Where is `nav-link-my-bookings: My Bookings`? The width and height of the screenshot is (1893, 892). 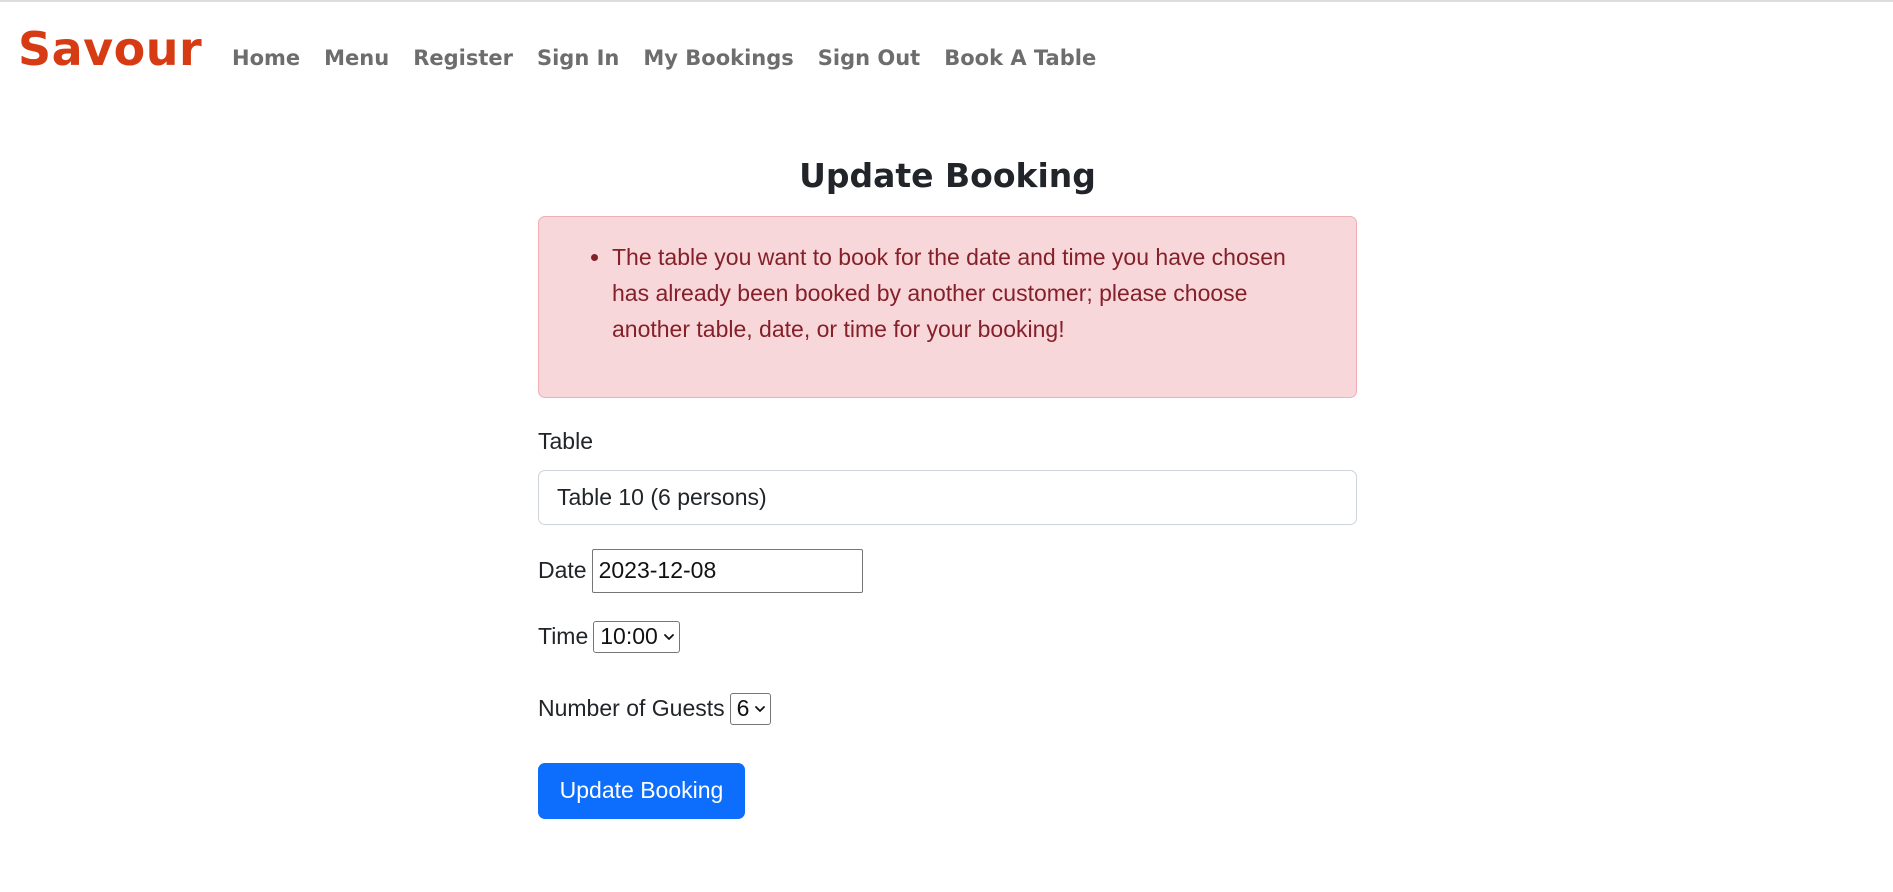
nav-link-my-bookings: My Bookings is located at coordinates (718, 58).